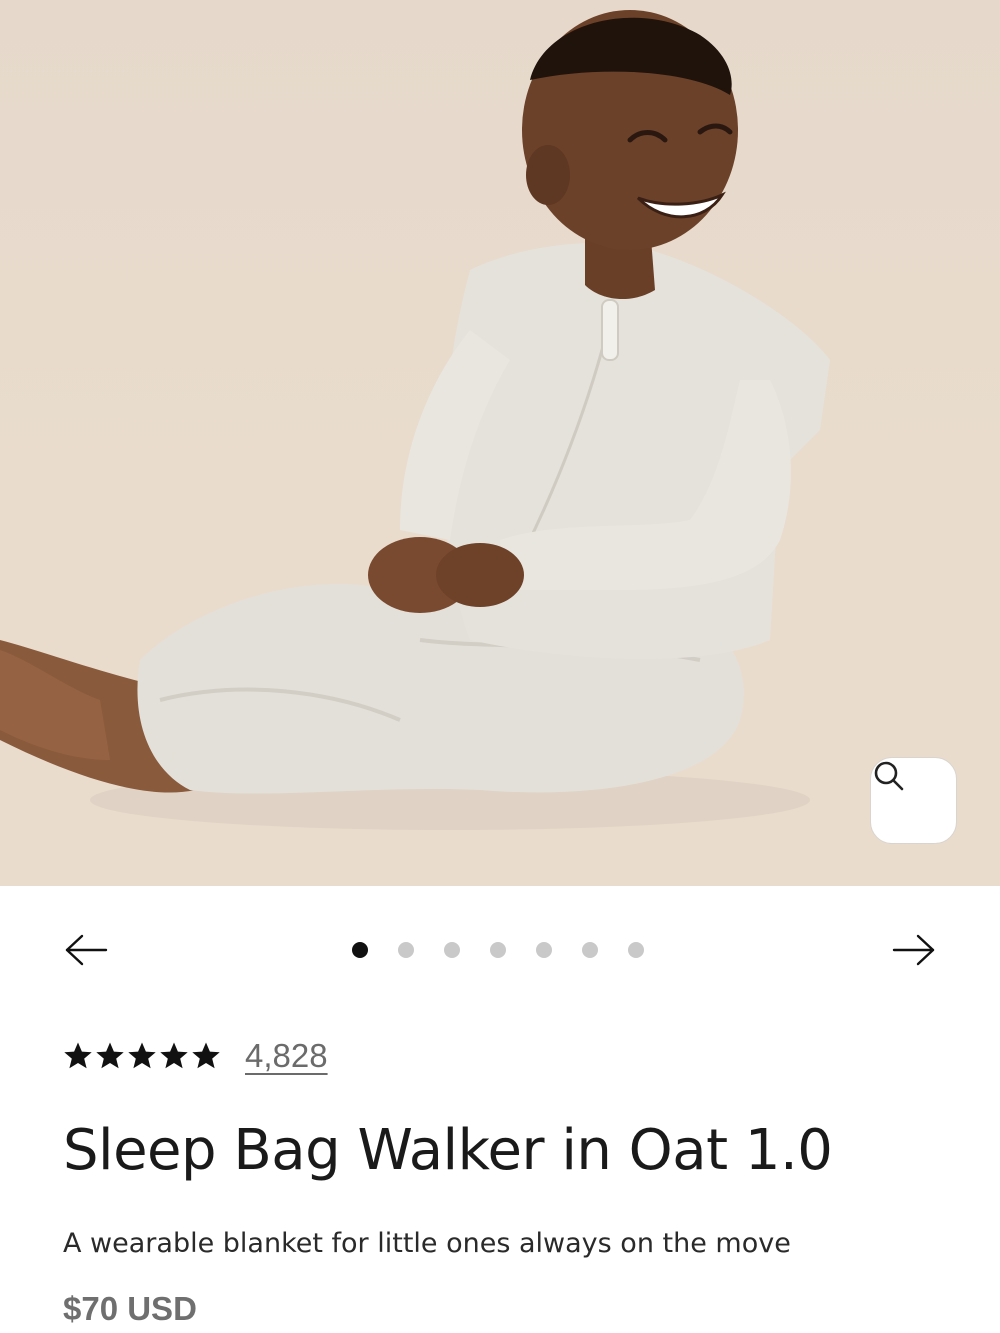  What do you see at coordinates (513, 950) in the screenshot?
I see `carousel-pagination` at bounding box center [513, 950].